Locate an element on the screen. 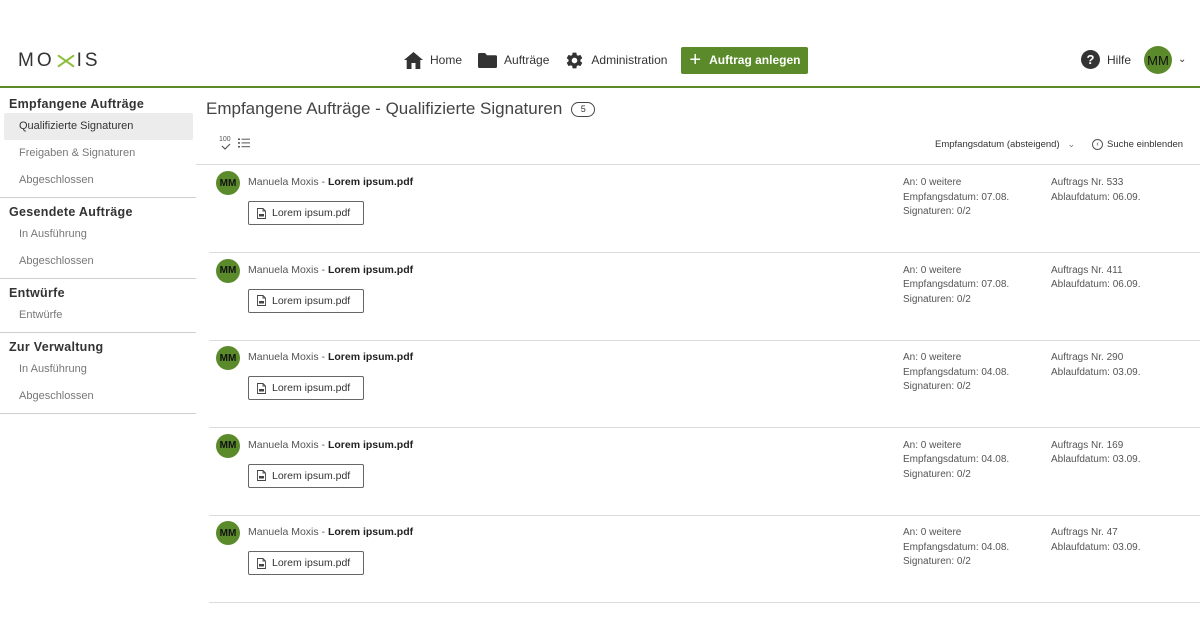 Image resolution: width=1200 pixels, height=628 pixels. sort-dropdown: Empfangsdatum (absteigend) ⌄ is located at coordinates (1005, 144).